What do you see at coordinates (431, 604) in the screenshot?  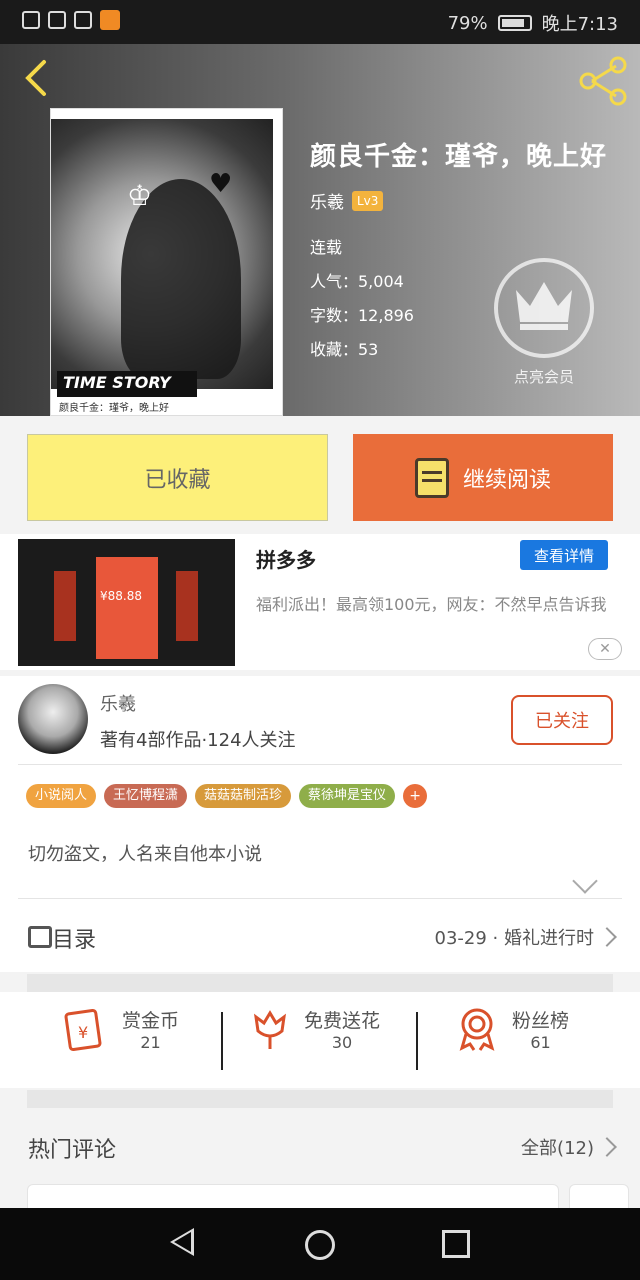 I see `ad-description: 福利派出！最高领100元，网友：不然早点告诉我` at bounding box center [431, 604].